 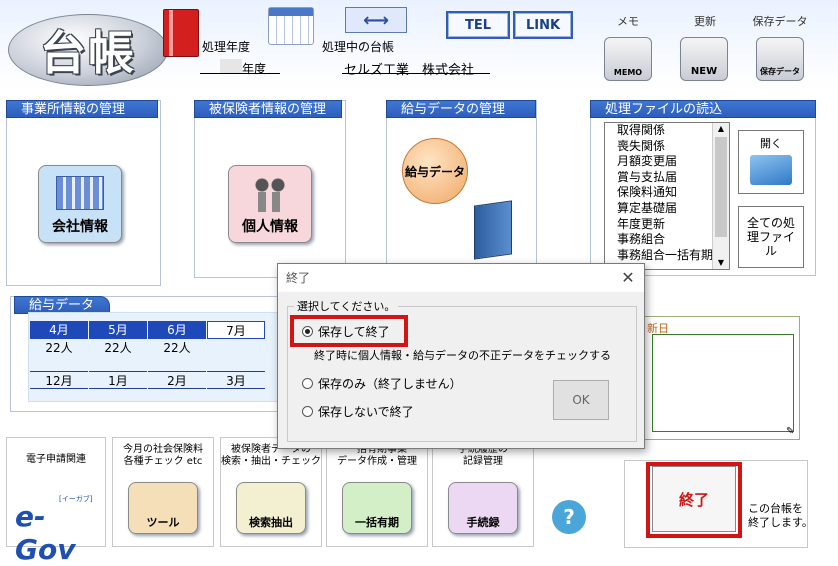 What do you see at coordinates (231, 66) in the screenshot?
I see `year-redaction` at bounding box center [231, 66].